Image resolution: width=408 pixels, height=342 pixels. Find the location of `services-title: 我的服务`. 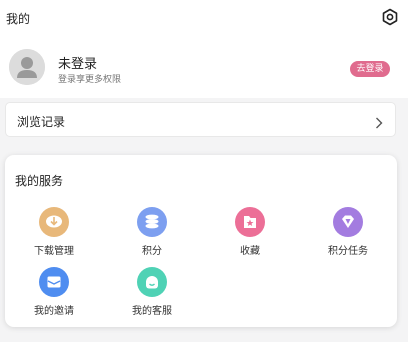

services-title: 我的服务 is located at coordinates (39, 181).